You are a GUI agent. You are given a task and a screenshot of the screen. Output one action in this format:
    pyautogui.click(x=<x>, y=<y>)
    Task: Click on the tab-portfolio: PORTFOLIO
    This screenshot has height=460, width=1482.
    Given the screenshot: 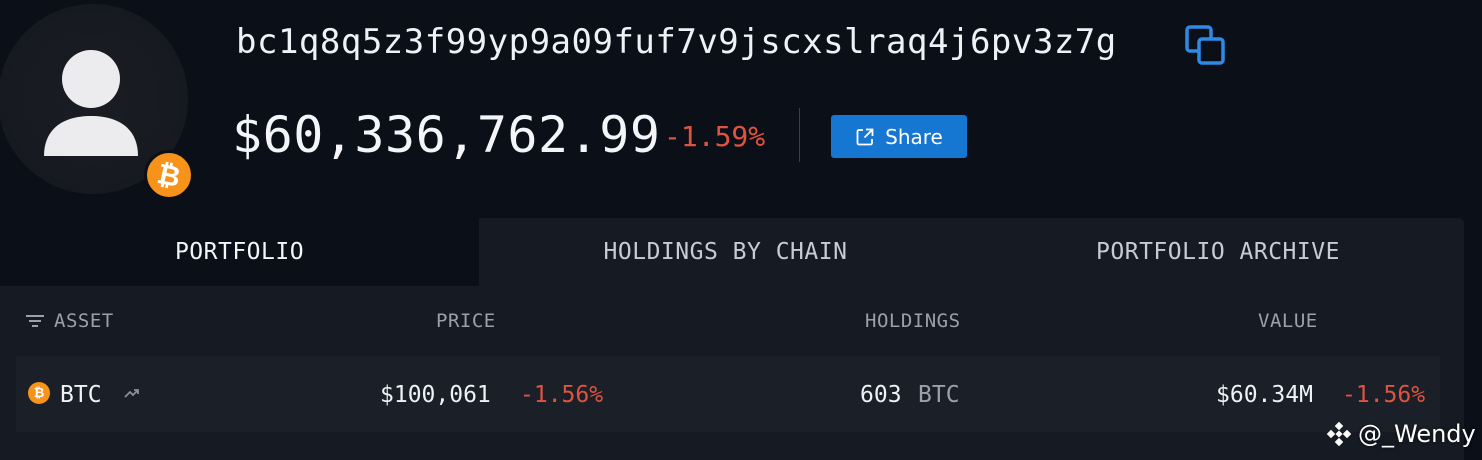 What is the action you would take?
    pyautogui.click(x=239, y=252)
    